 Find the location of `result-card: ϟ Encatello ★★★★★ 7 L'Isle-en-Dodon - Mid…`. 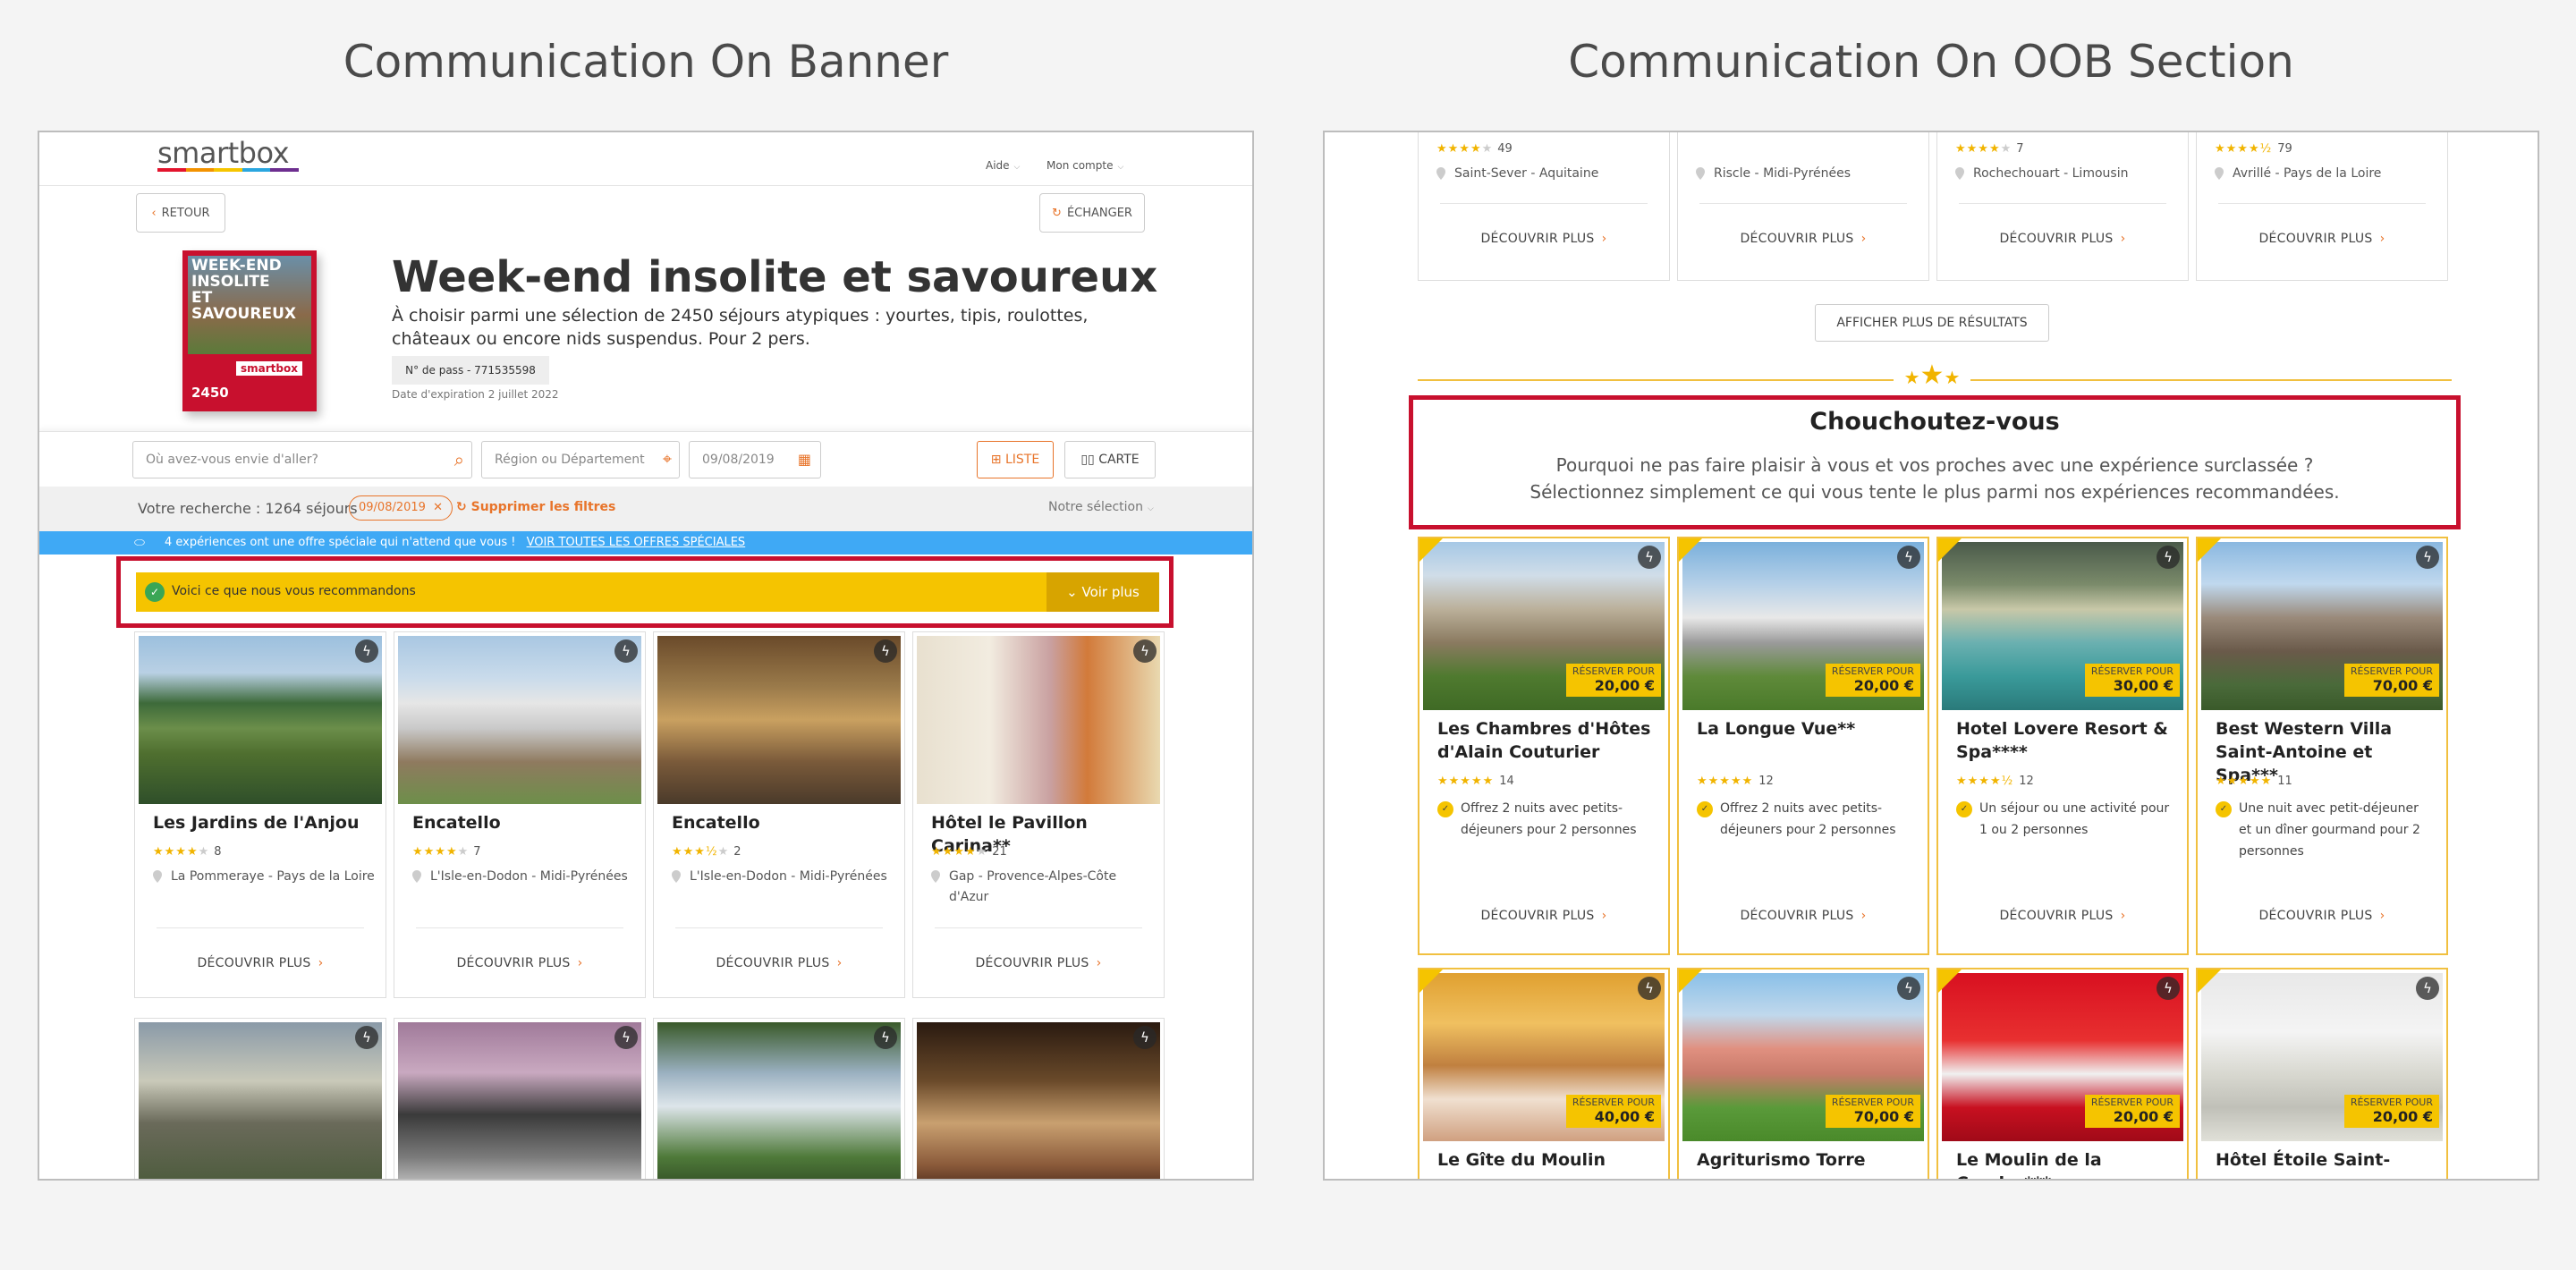

result-card: ϟ Encatello ★★★★★ 7 L'Isle-en-Dodon - Mid… is located at coordinates (520, 814).